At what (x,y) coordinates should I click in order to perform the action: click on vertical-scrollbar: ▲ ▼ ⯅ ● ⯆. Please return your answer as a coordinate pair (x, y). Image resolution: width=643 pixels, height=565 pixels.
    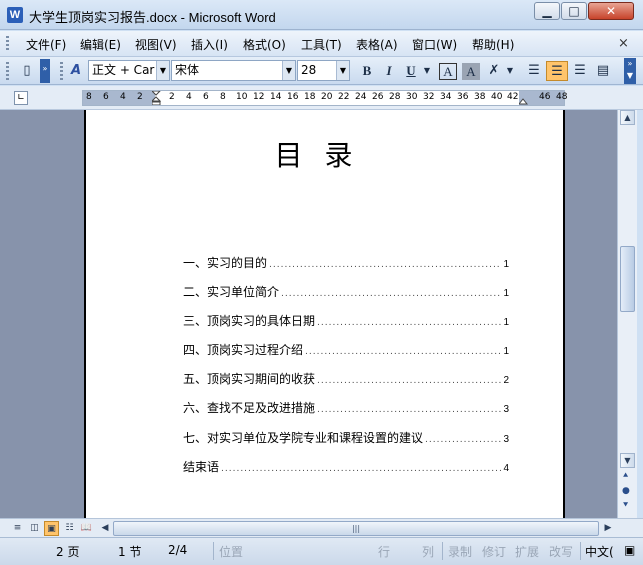
    Looking at the image, I should click on (627, 314).